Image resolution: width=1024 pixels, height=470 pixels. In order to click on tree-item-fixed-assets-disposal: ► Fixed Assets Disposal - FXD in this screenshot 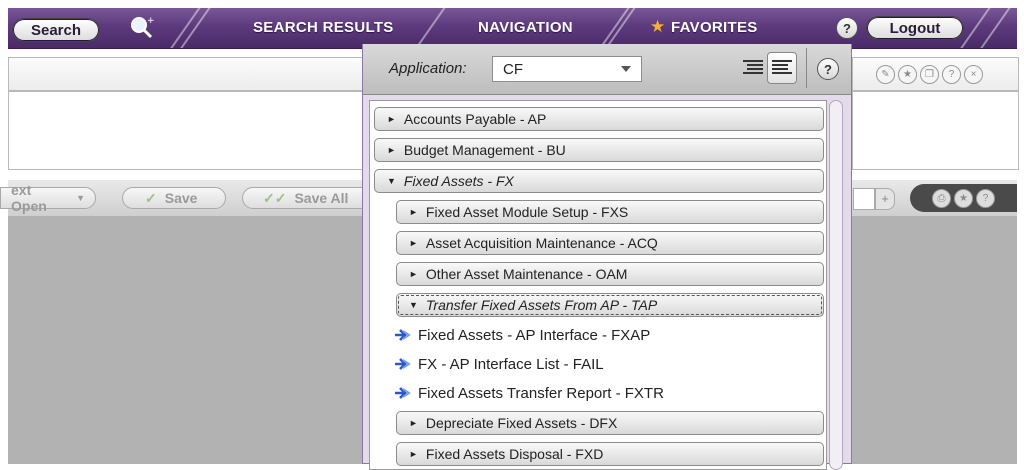, I will do `click(610, 454)`.